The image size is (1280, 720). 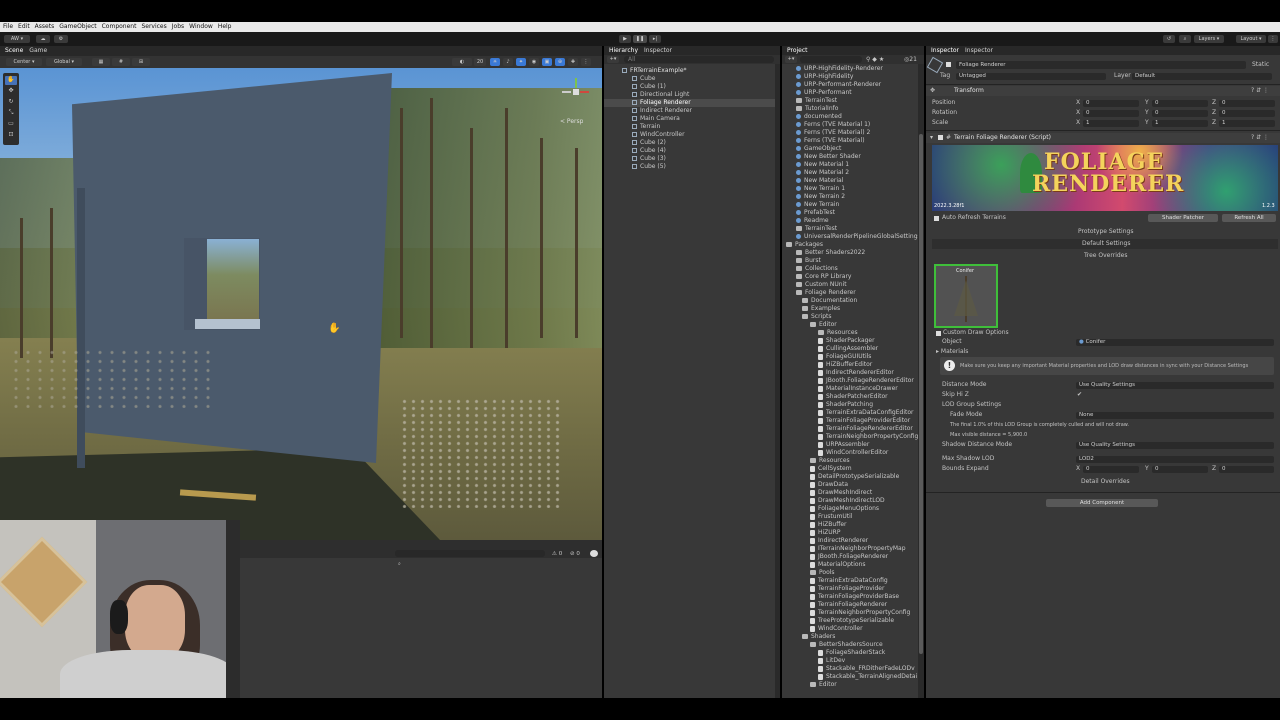 I want to click on console-search: ⌕, so click(x=470, y=558).